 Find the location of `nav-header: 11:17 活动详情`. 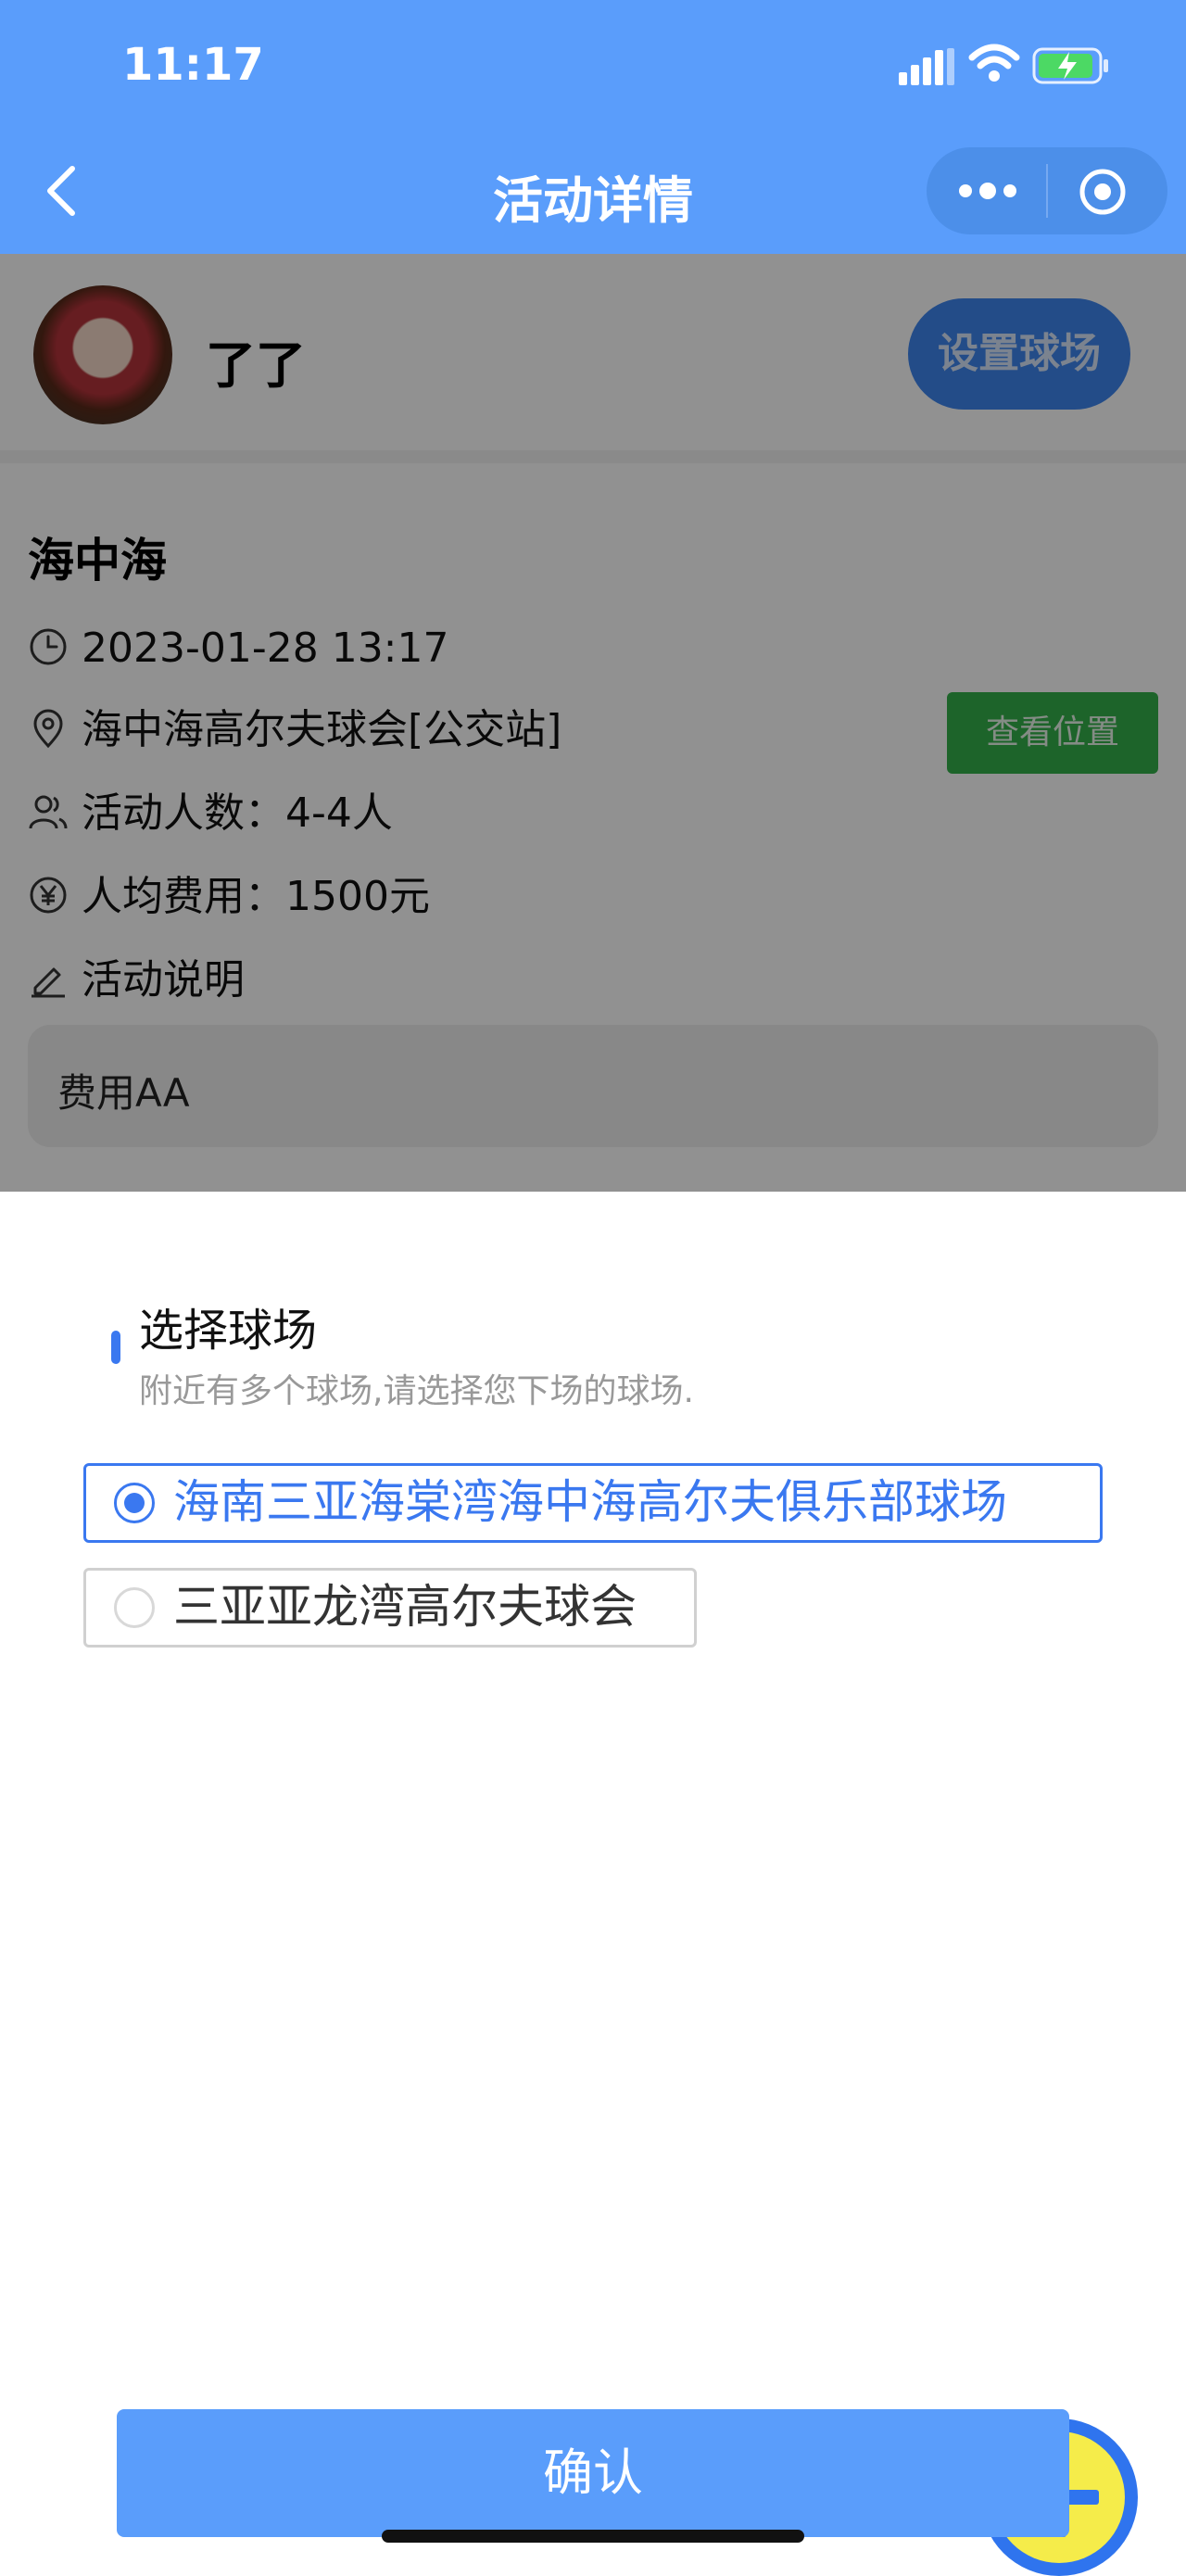

nav-header: 11:17 活动详情 is located at coordinates (593, 127).